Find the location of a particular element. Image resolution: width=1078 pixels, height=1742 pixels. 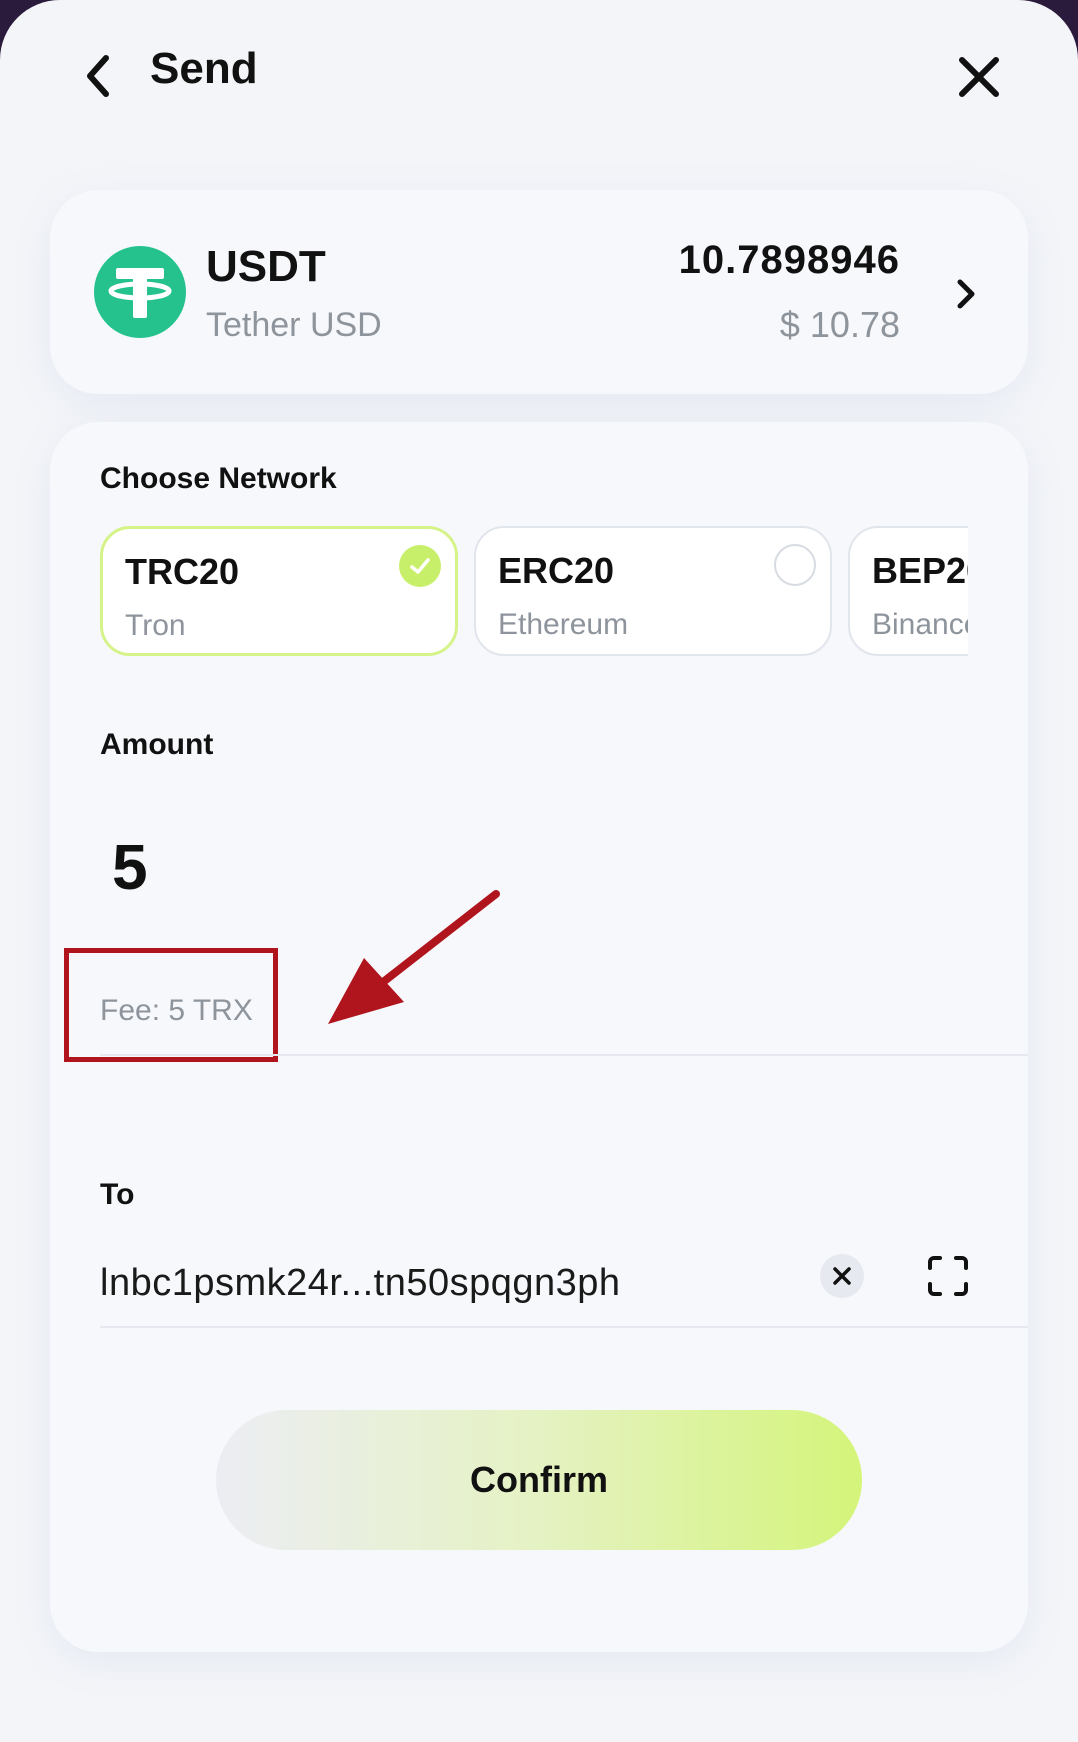

network-option-bep20: BEP20 Binance is located at coordinates (908, 591).